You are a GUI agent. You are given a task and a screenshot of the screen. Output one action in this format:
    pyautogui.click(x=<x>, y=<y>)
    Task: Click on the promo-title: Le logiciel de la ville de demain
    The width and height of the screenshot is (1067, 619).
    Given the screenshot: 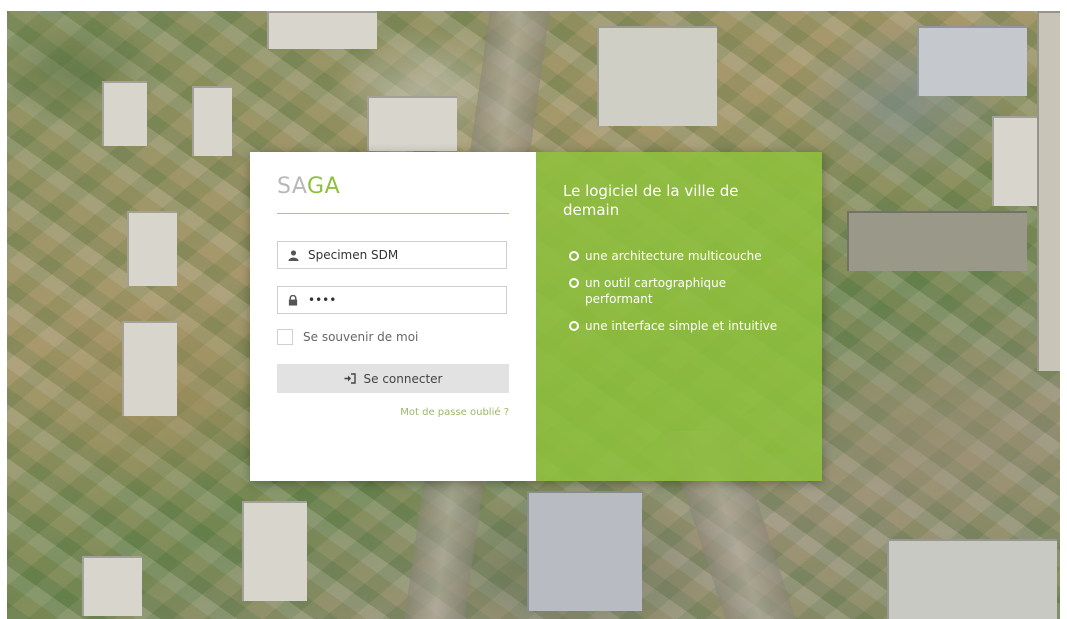 What is the action you would take?
    pyautogui.click(x=651, y=200)
    